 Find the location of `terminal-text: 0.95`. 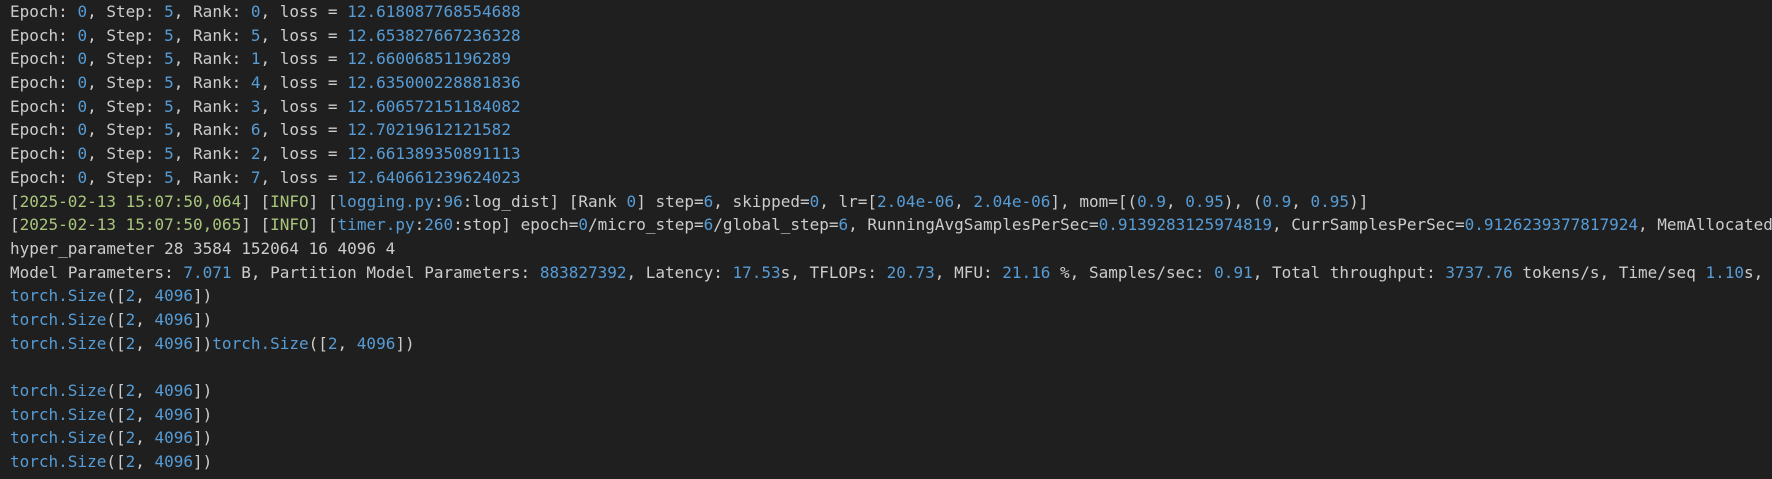

terminal-text: 0.95 is located at coordinates (1204, 201).